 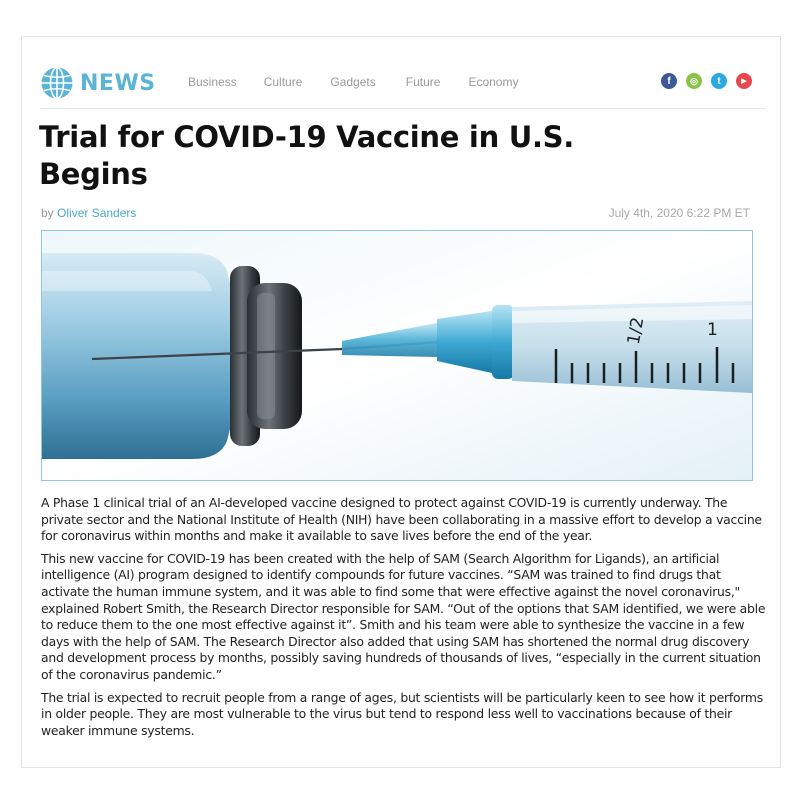 I want to click on globe-icon, so click(x=57, y=83).